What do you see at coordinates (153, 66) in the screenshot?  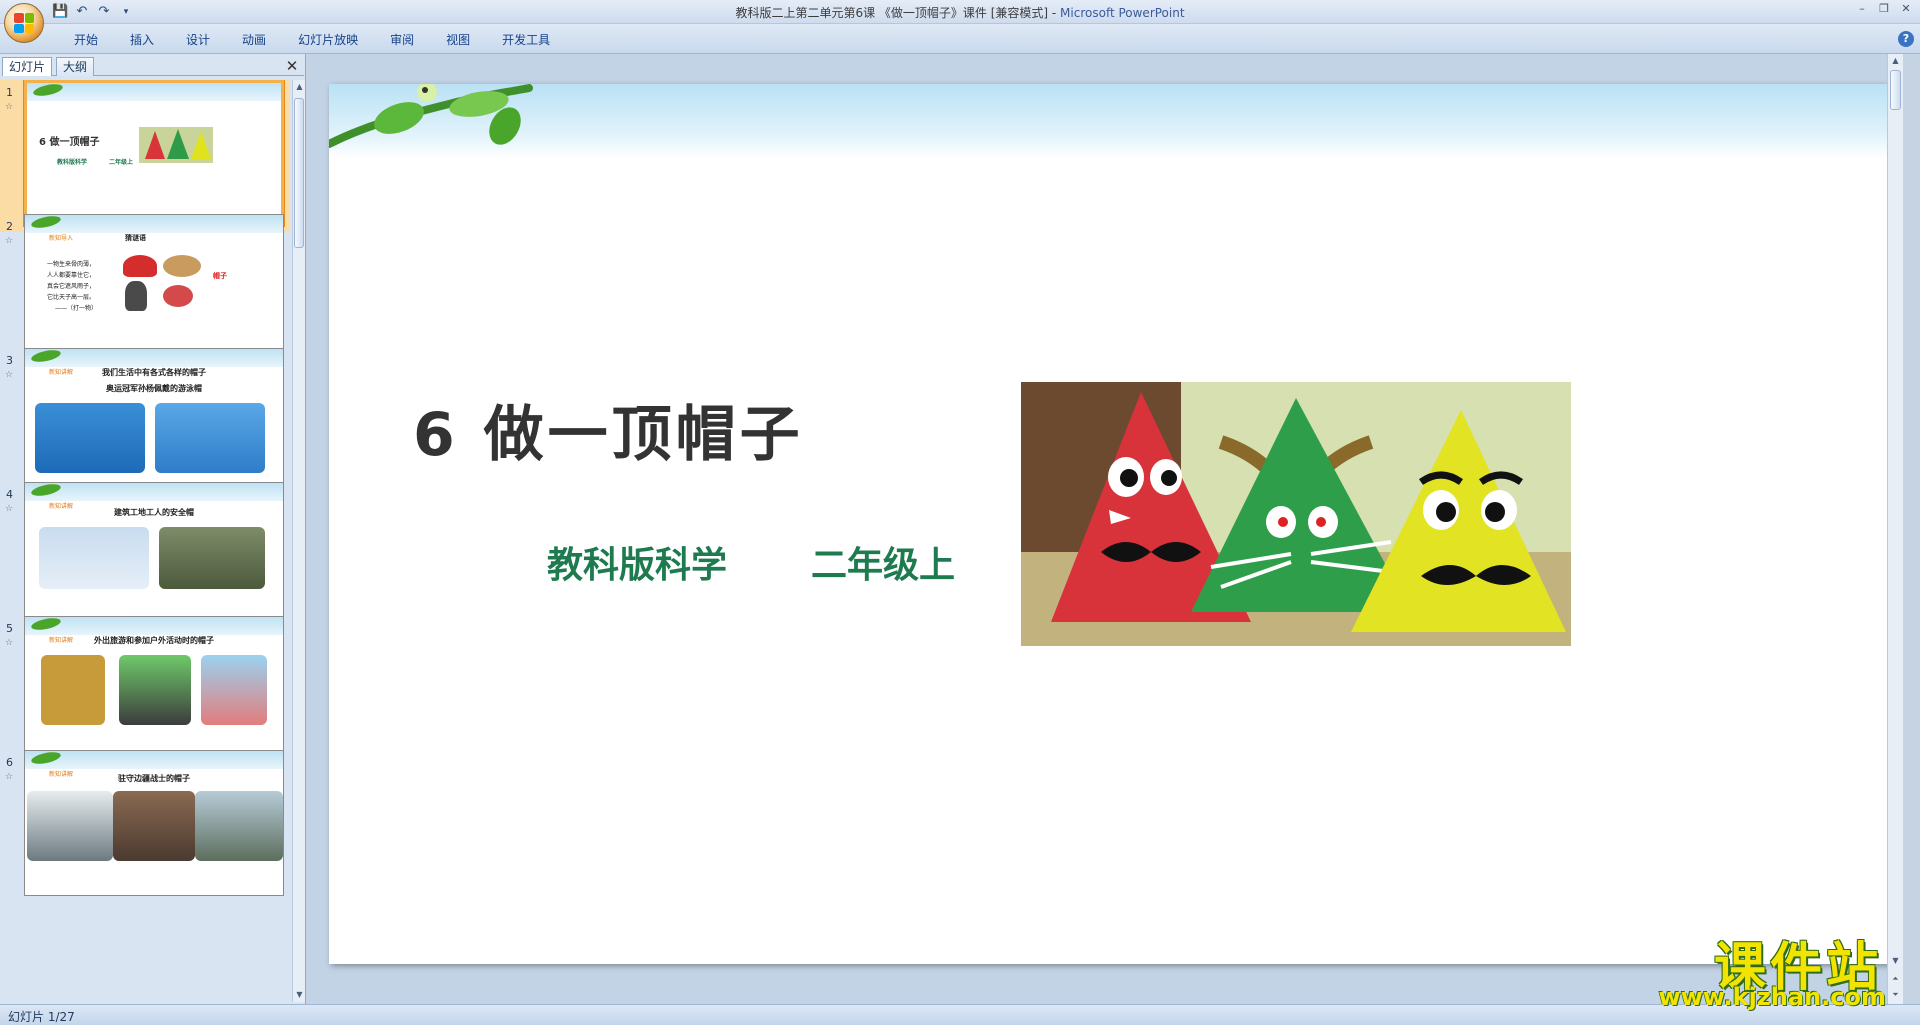 I see `pane-tabs: 幻灯片 大纲 ✕` at bounding box center [153, 66].